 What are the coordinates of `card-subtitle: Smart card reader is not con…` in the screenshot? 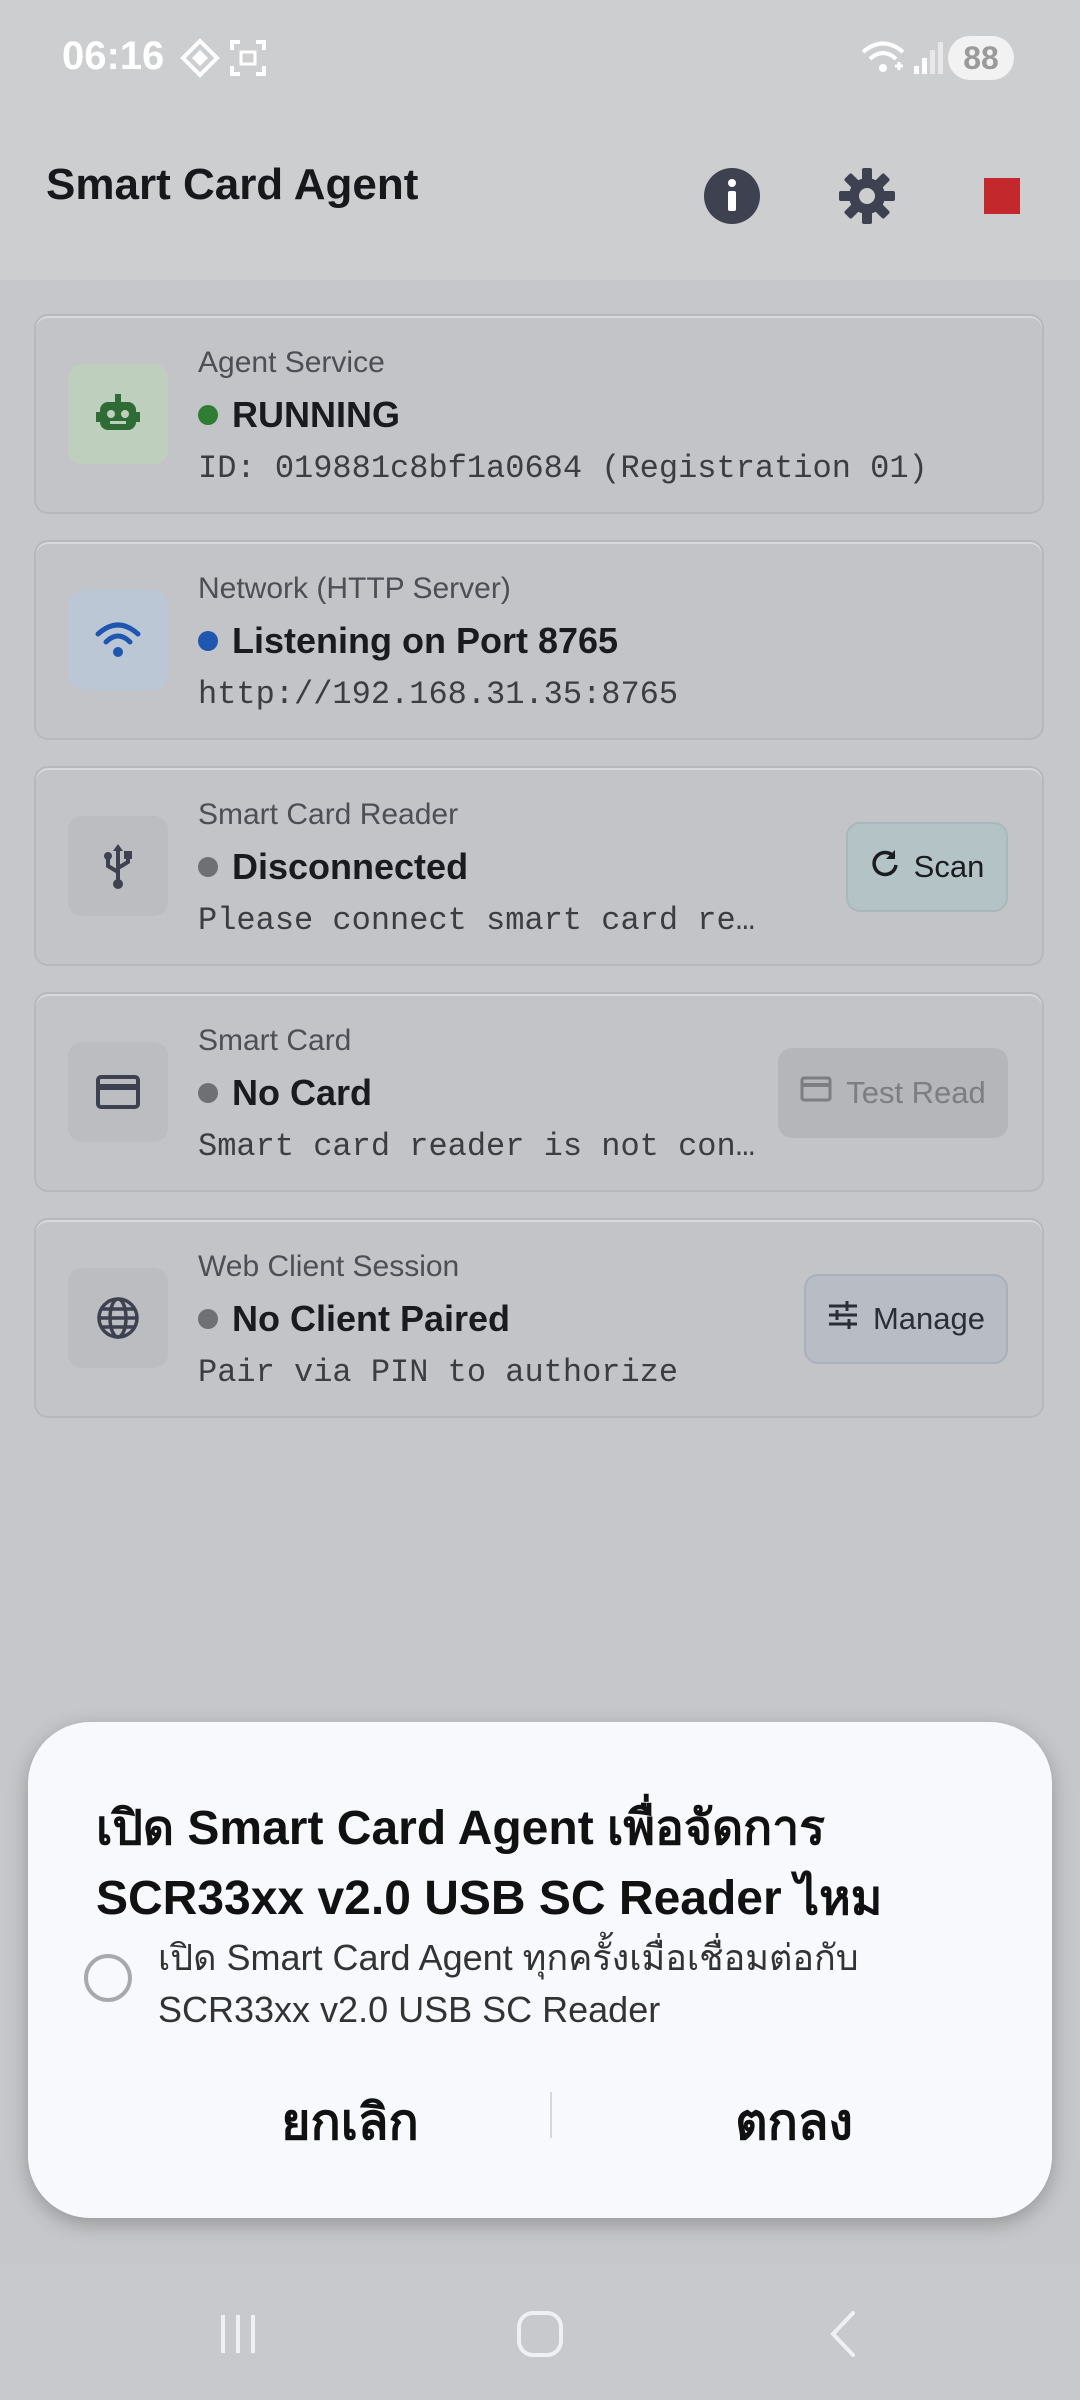 It's located at (476, 1146).